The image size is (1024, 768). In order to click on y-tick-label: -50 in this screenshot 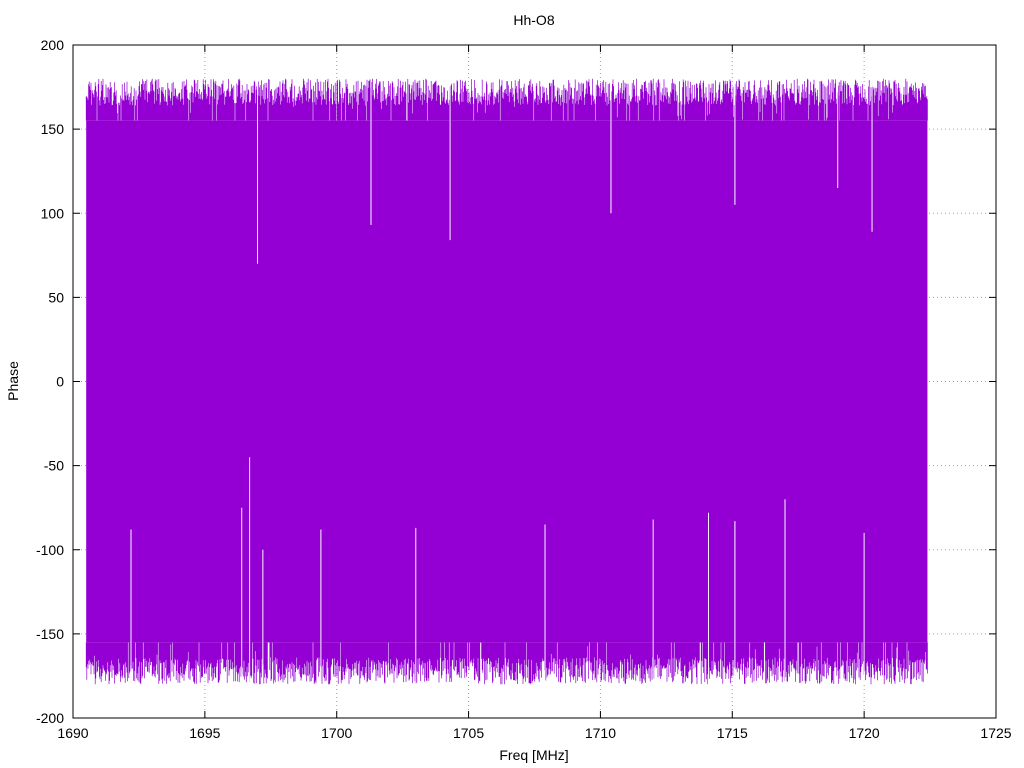, I will do `click(54, 466)`.